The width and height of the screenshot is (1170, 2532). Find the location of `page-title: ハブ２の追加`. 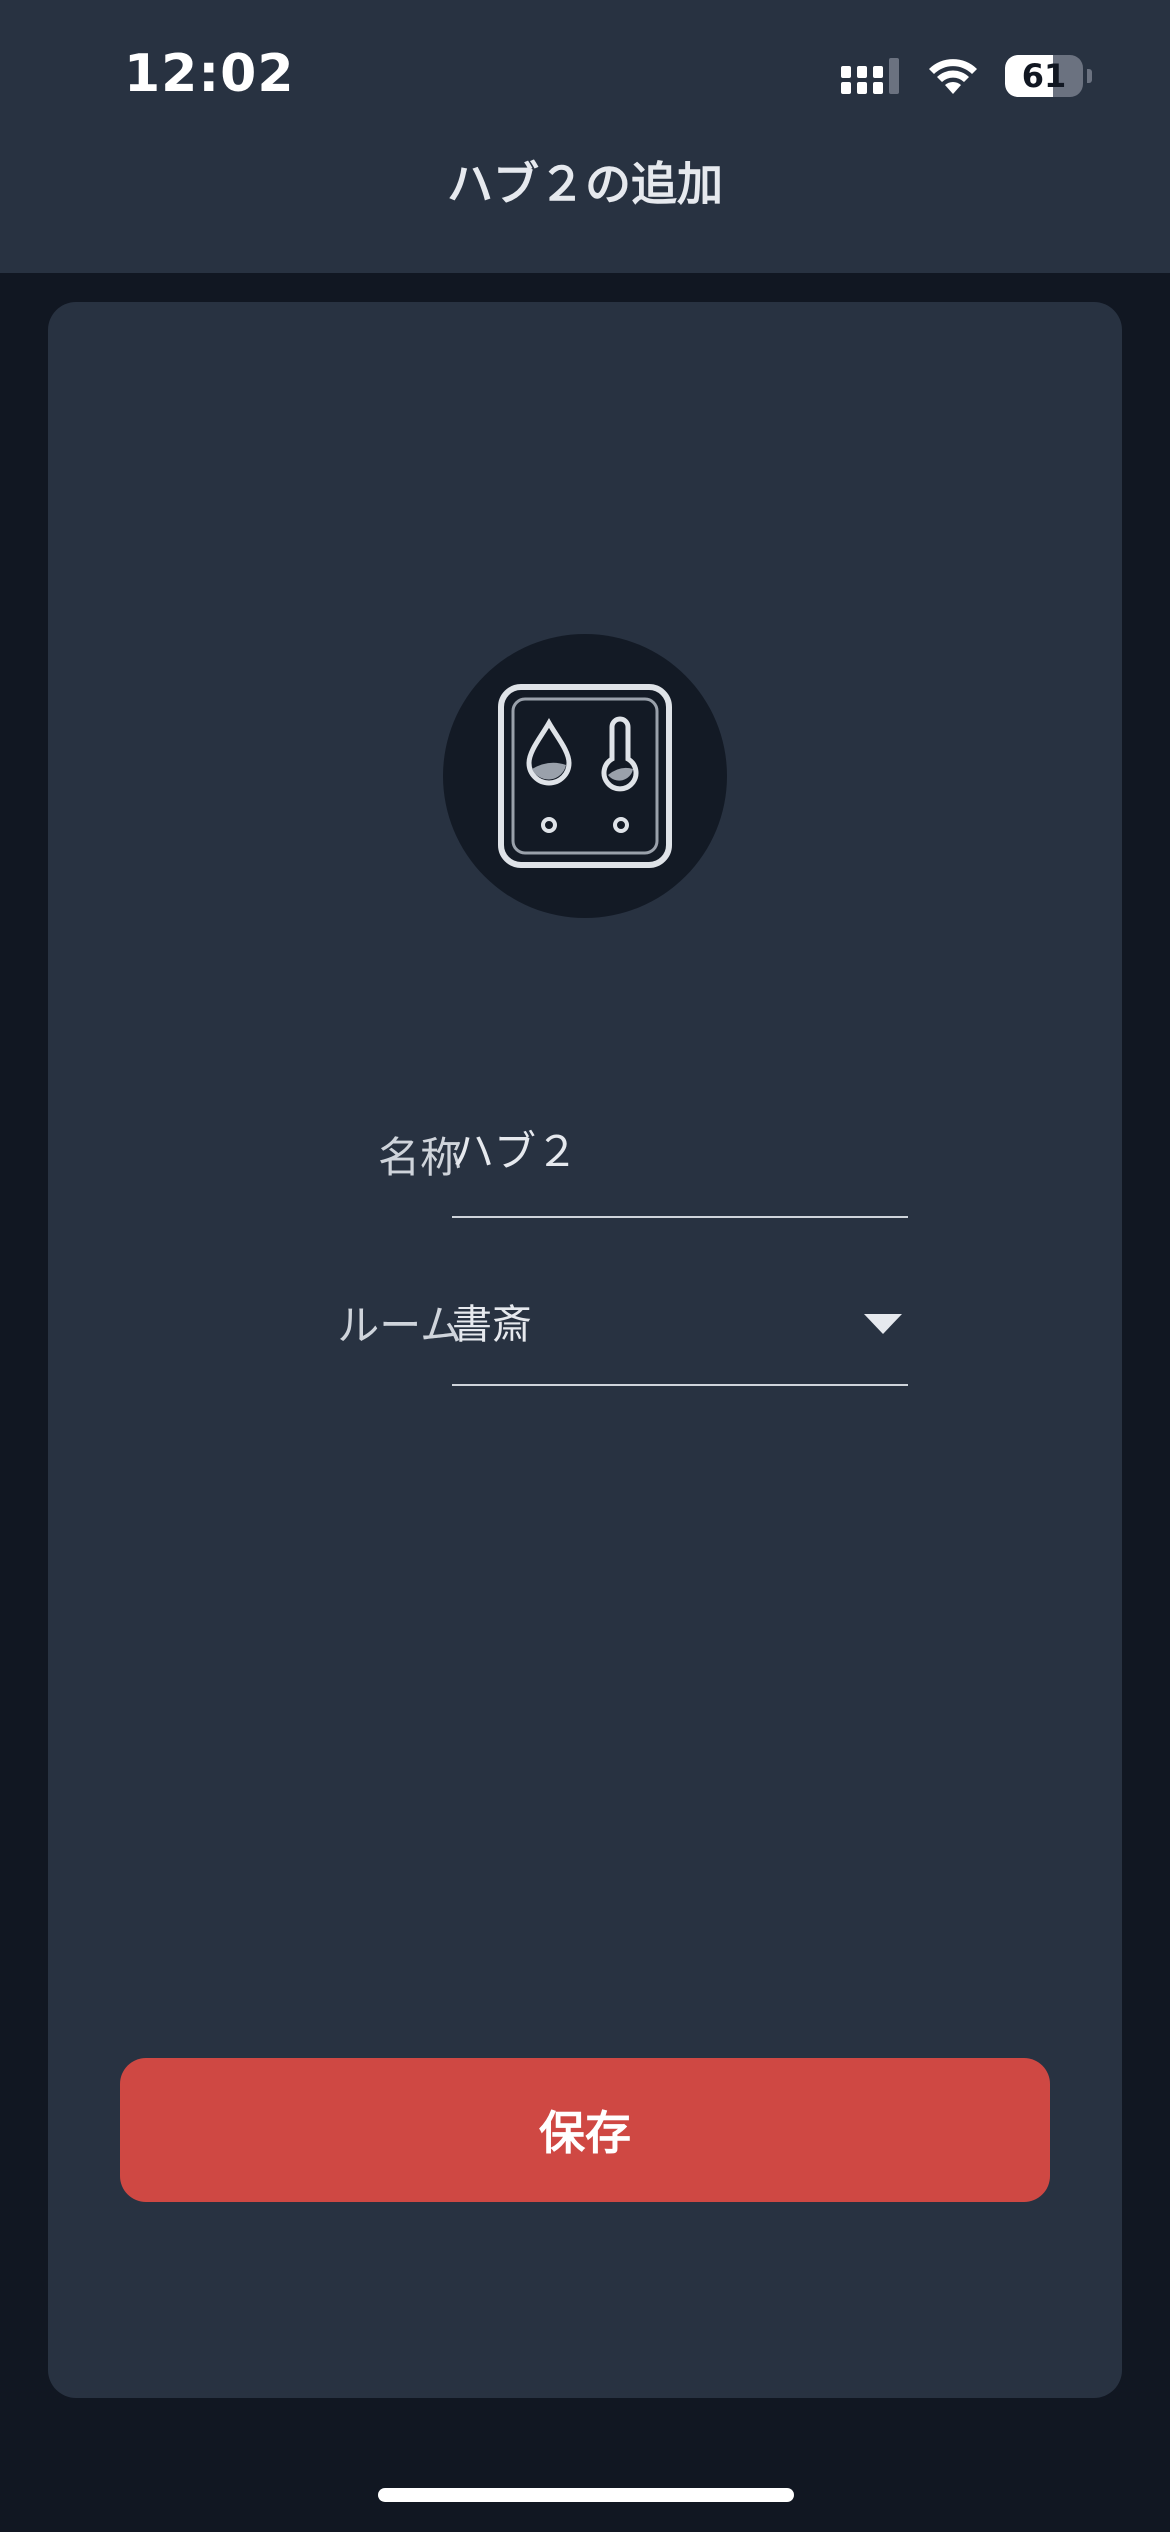

page-title: ハブ２の追加 is located at coordinates (585, 183).